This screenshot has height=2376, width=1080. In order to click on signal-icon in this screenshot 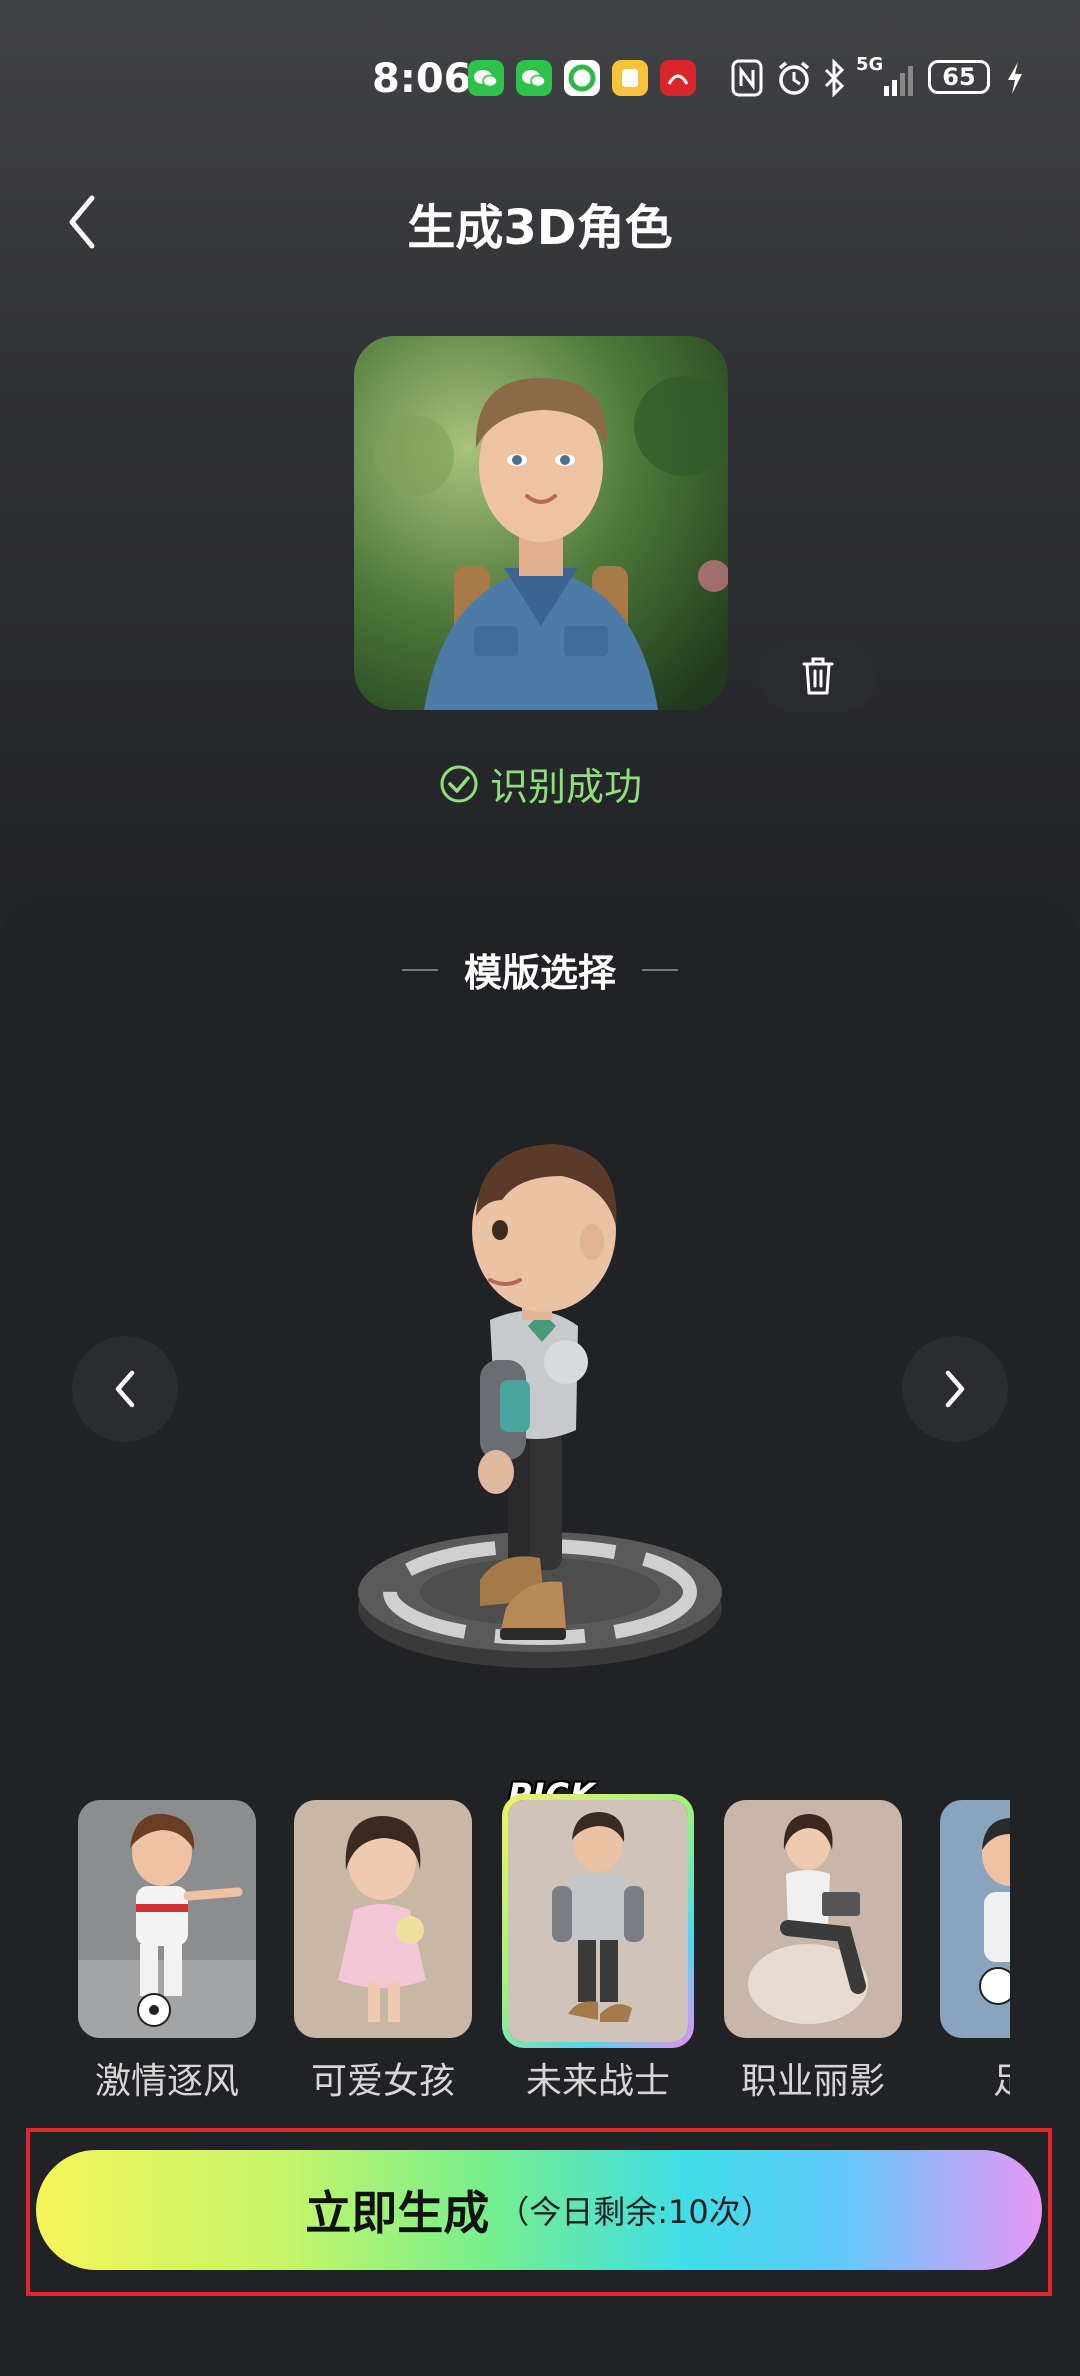, I will do `click(890, 82)`.